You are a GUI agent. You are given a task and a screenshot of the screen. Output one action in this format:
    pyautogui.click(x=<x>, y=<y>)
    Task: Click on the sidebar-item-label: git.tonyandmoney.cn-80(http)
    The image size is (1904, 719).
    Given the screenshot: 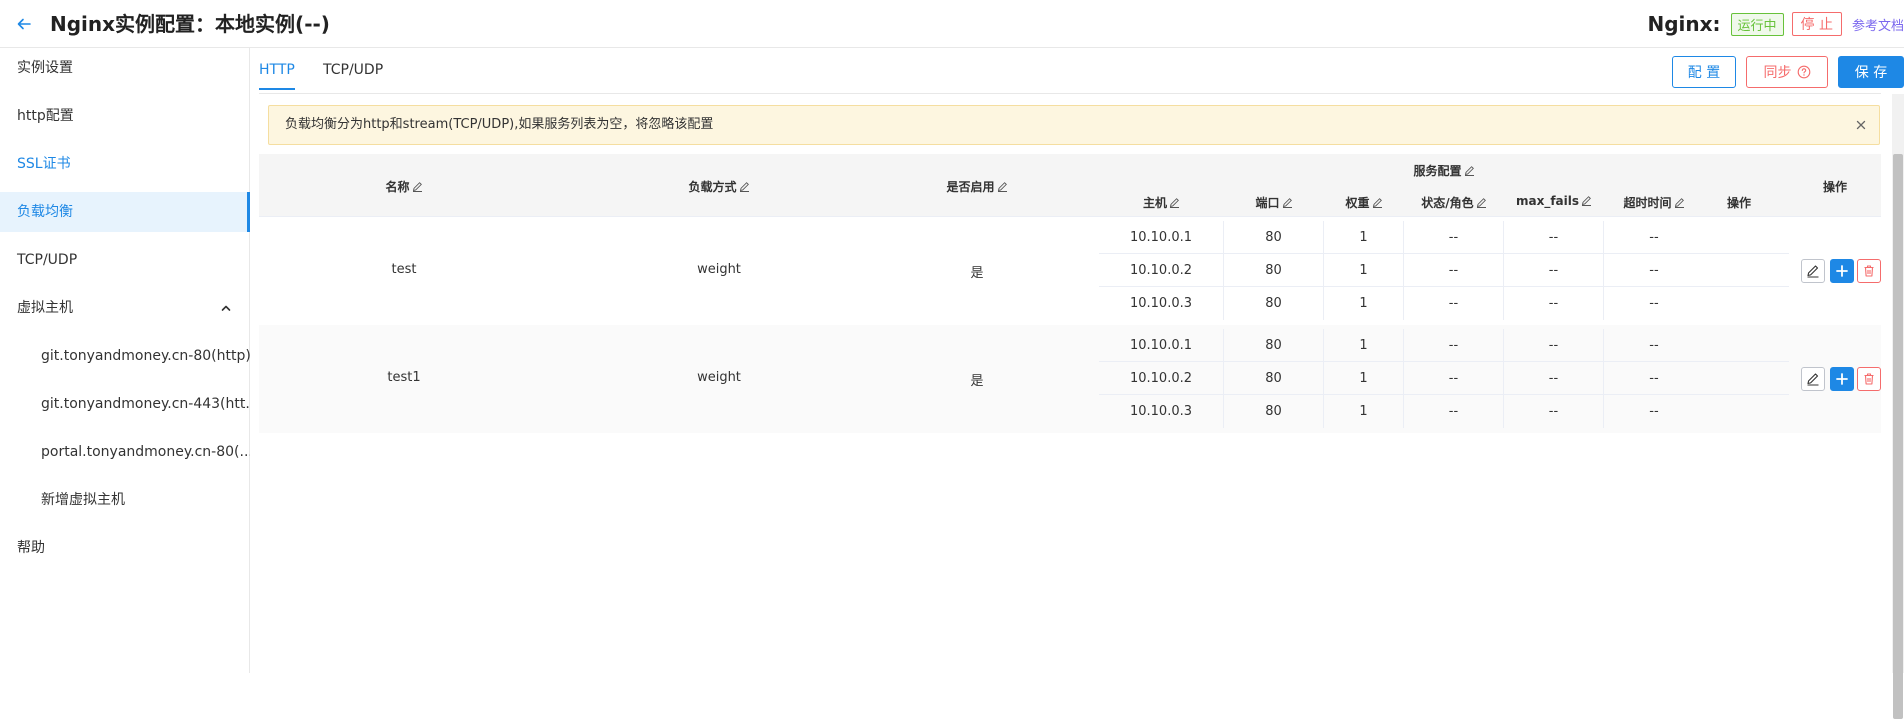 What is the action you would take?
    pyautogui.click(x=145, y=356)
    